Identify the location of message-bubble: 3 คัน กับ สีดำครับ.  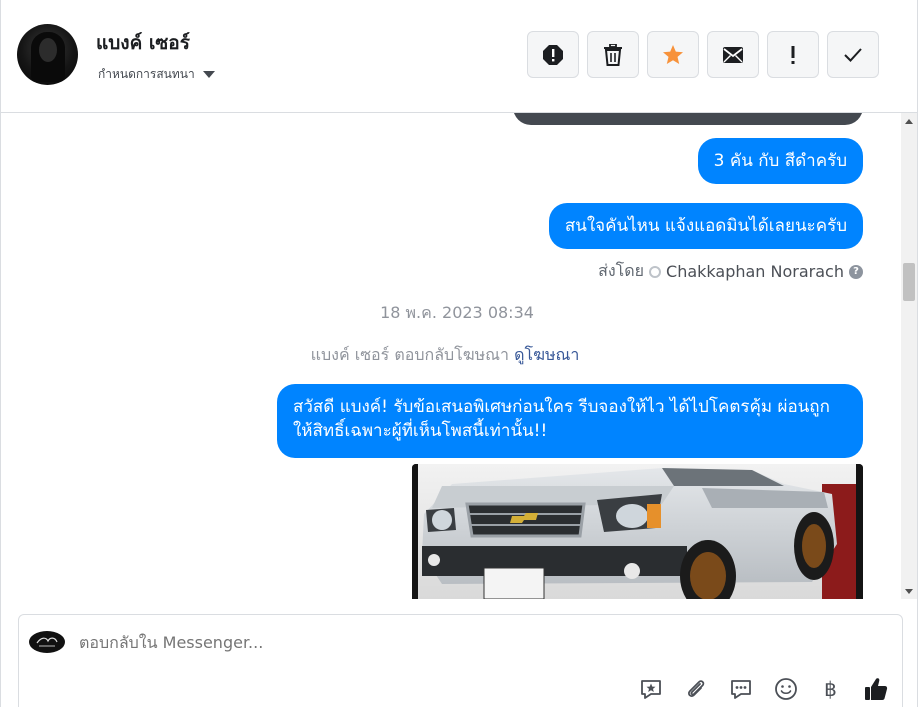
(780, 161).